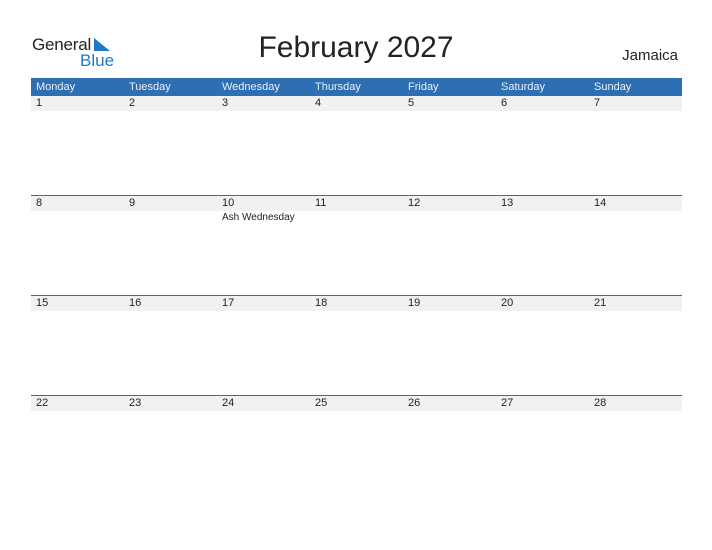 The height and width of the screenshot is (550, 712). I want to click on day-number: 26, so click(414, 403).